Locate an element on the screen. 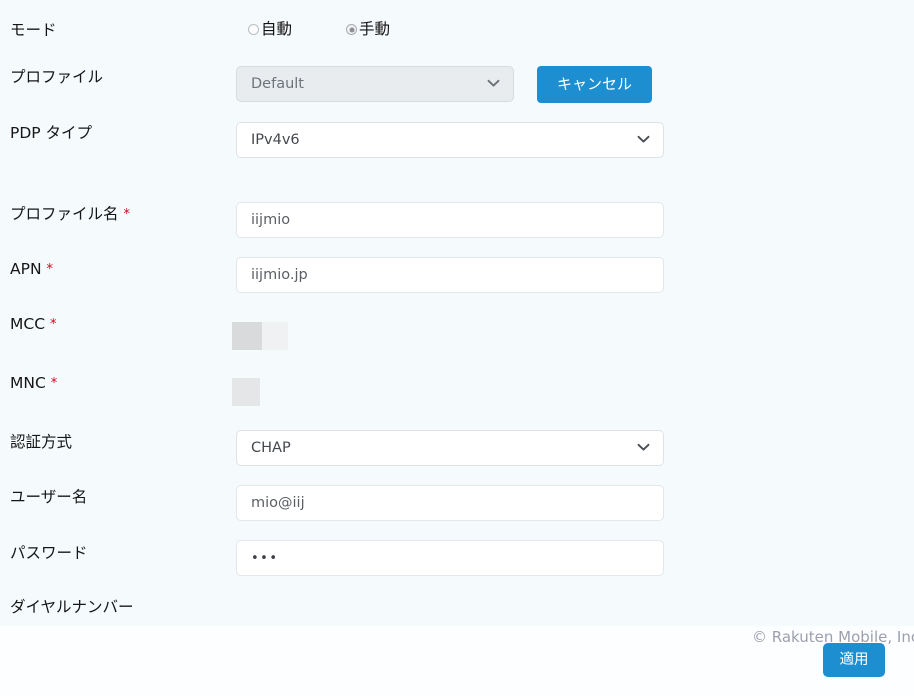  apn-label-text: APN is located at coordinates (26, 269).